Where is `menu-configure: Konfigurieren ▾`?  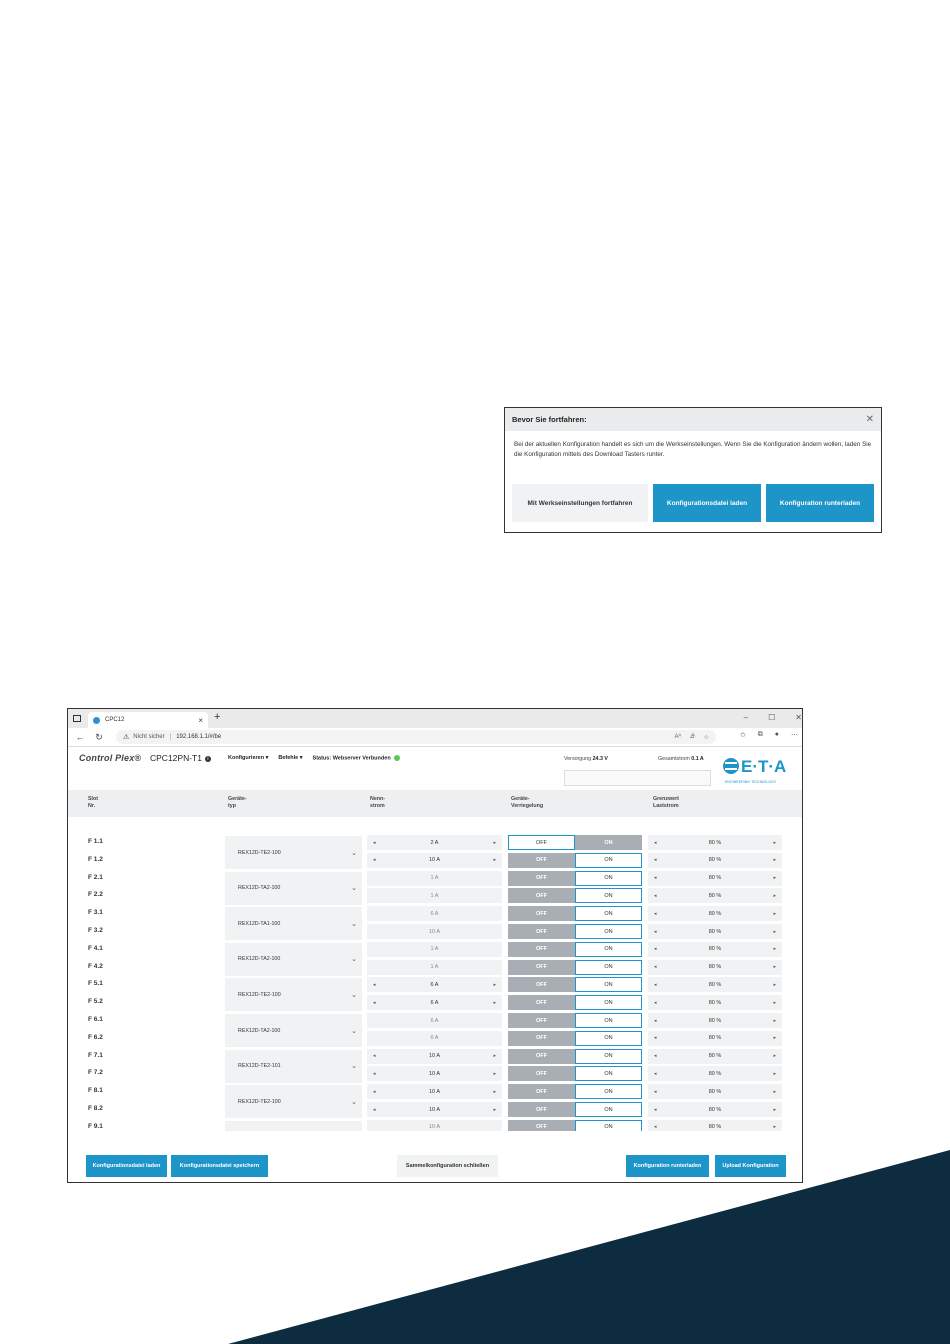
menu-configure: Konfigurieren ▾ is located at coordinates (248, 758).